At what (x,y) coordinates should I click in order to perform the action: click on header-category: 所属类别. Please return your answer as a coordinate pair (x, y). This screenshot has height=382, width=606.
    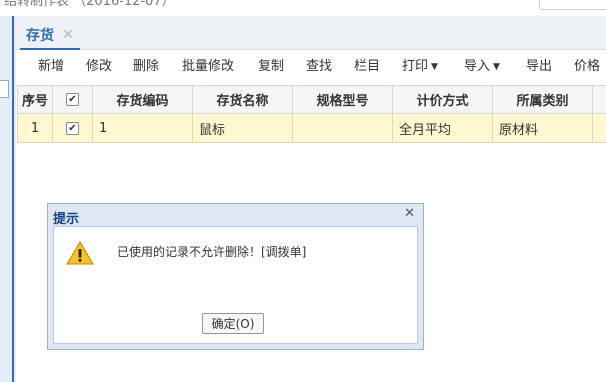
    Looking at the image, I should click on (542, 99).